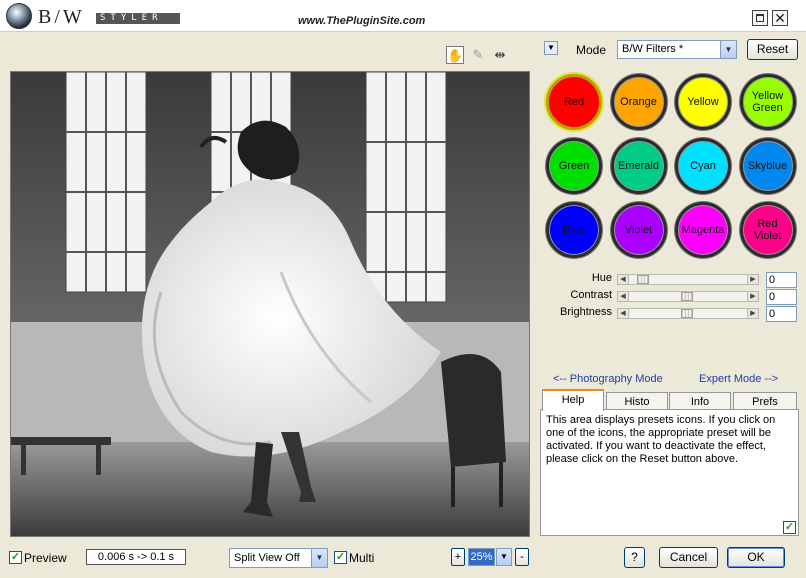 The height and width of the screenshot is (578, 806). What do you see at coordinates (573, 400) in the screenshot?
I see `tab-help: Help` at bounding box center [573, 400].